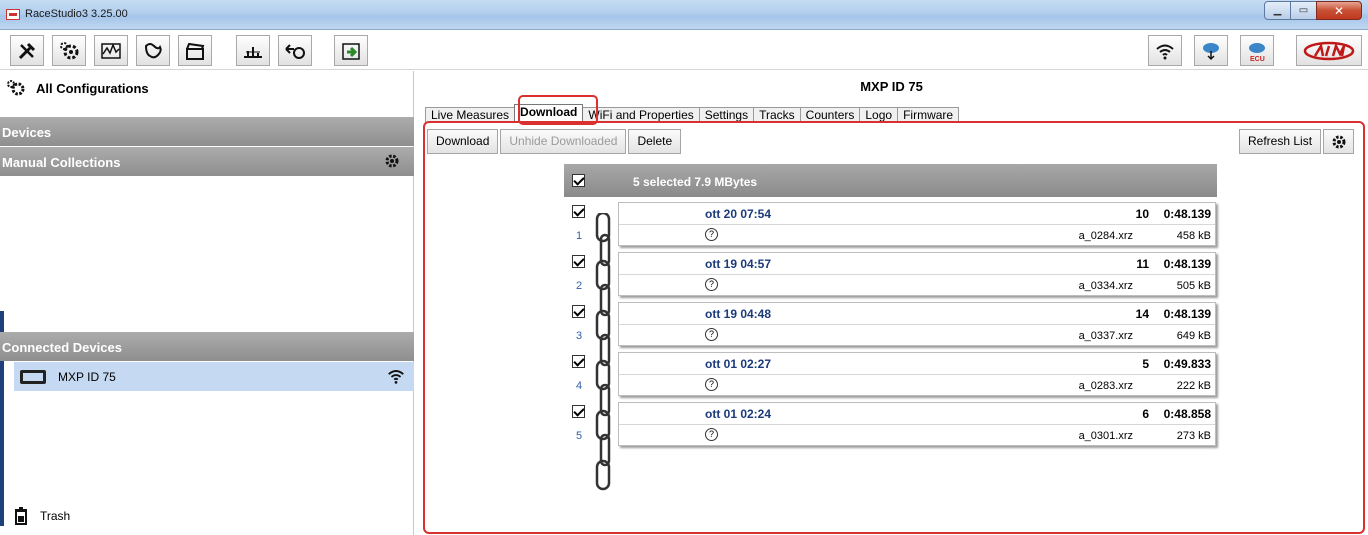  Describe the element at coordinates (579, 336) in the screenshot. I see `session-index: 3` at that location.